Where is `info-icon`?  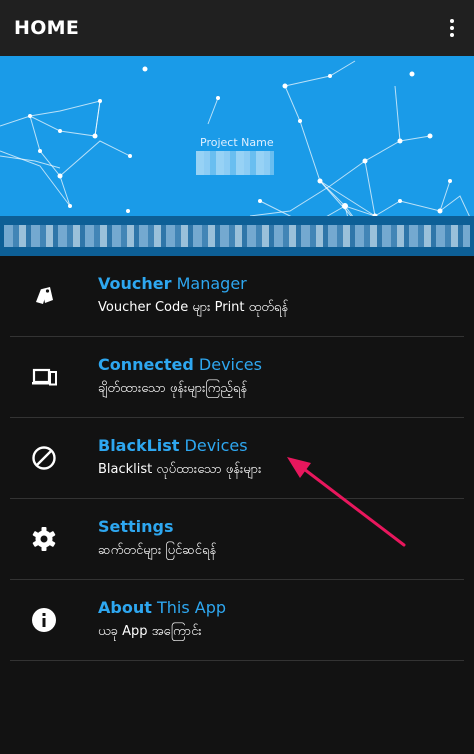
info-icon is located at coordinates (44, 620).